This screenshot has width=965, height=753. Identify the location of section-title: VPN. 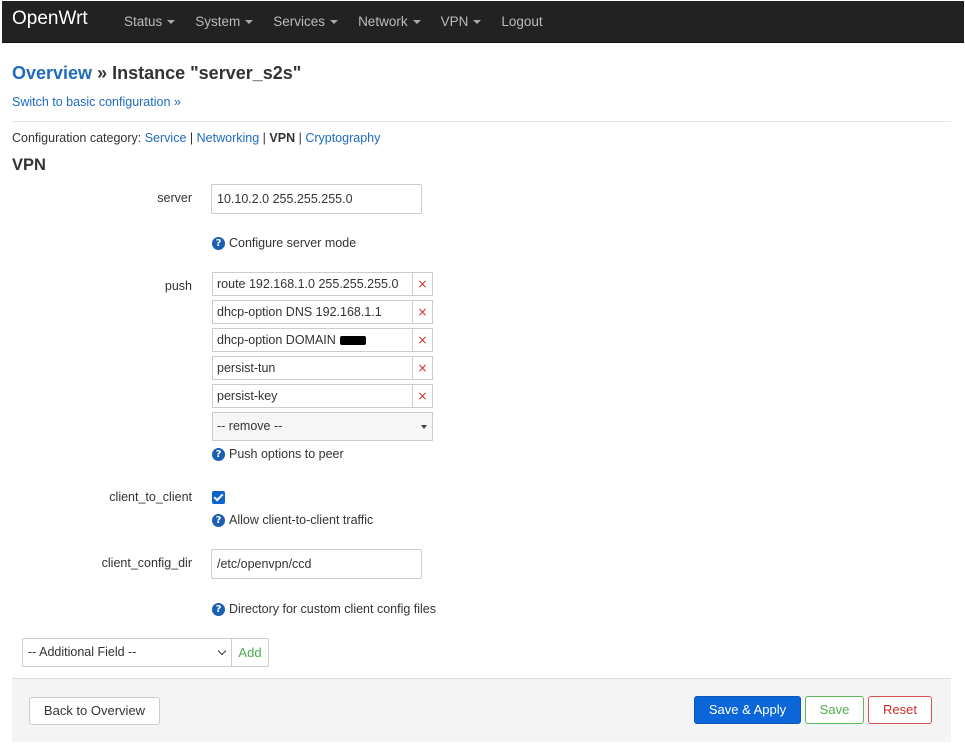
(29, 165).